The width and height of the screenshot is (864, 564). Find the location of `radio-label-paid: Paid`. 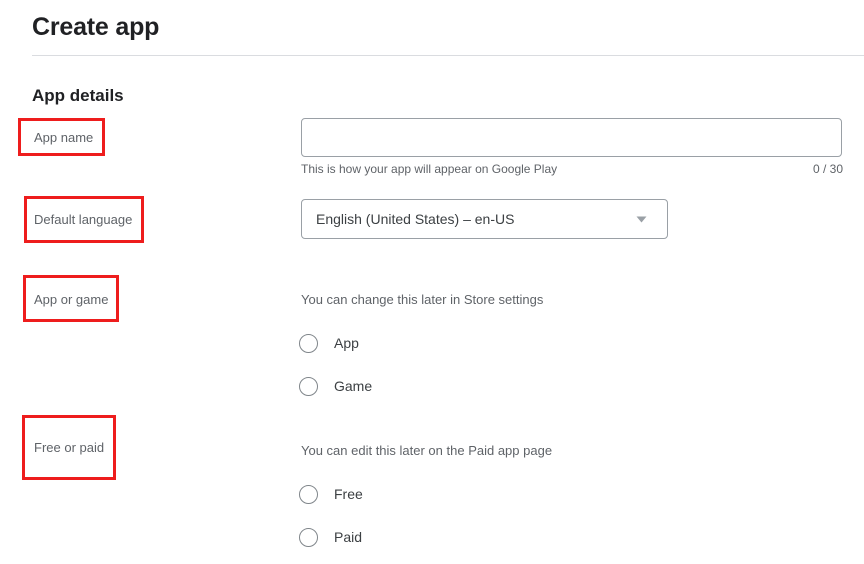

radio-label-paid: Paid is located at coordinates (348, 537).